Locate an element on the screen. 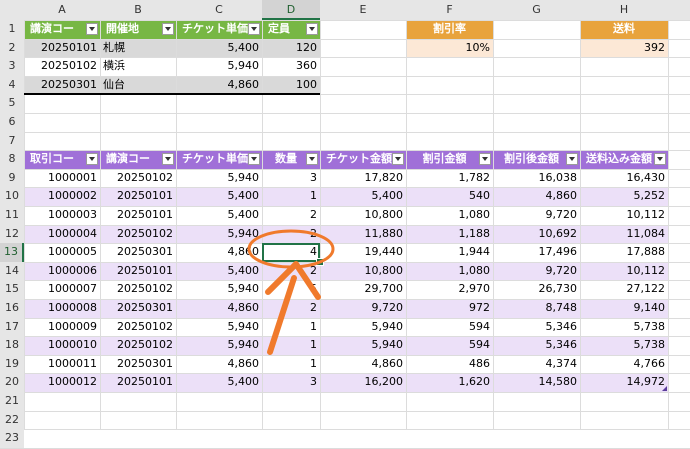  main-table-cell: 972 is located at coordinates (449, 308).